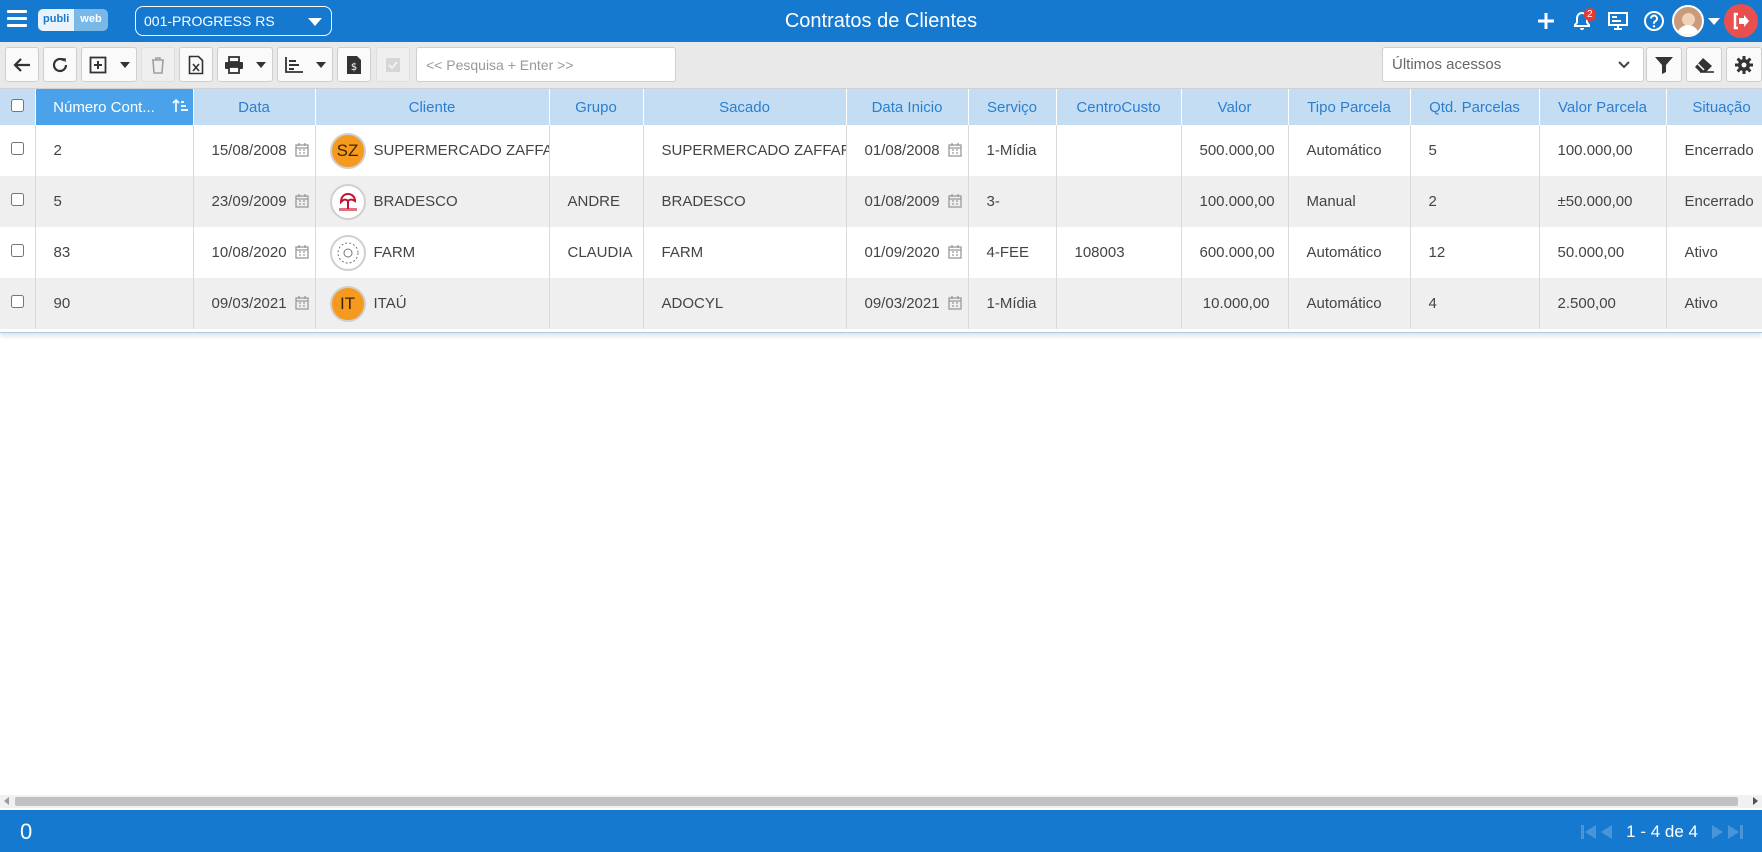 The width and height of the screenshot is (1762, 852). Describe the element at coordinates (1603, 252) in the screenshot. I see `cell-valor-parcela: 50.000,00` at that location.